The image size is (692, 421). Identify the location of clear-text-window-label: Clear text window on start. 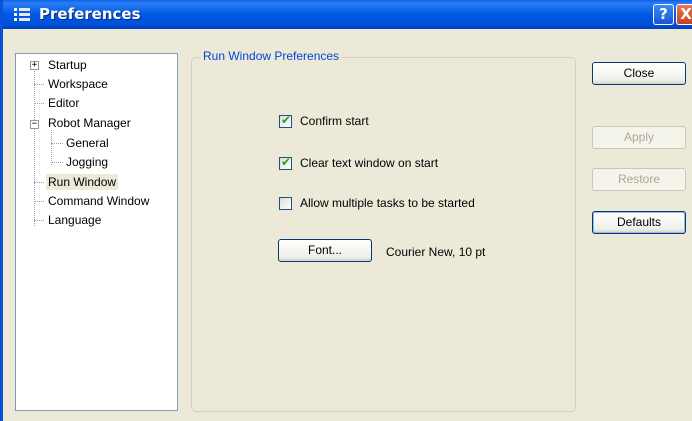
(369, 163).